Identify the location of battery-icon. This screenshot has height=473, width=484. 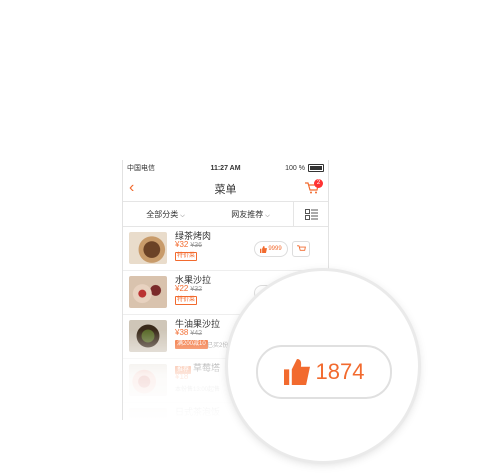
(316, 168).